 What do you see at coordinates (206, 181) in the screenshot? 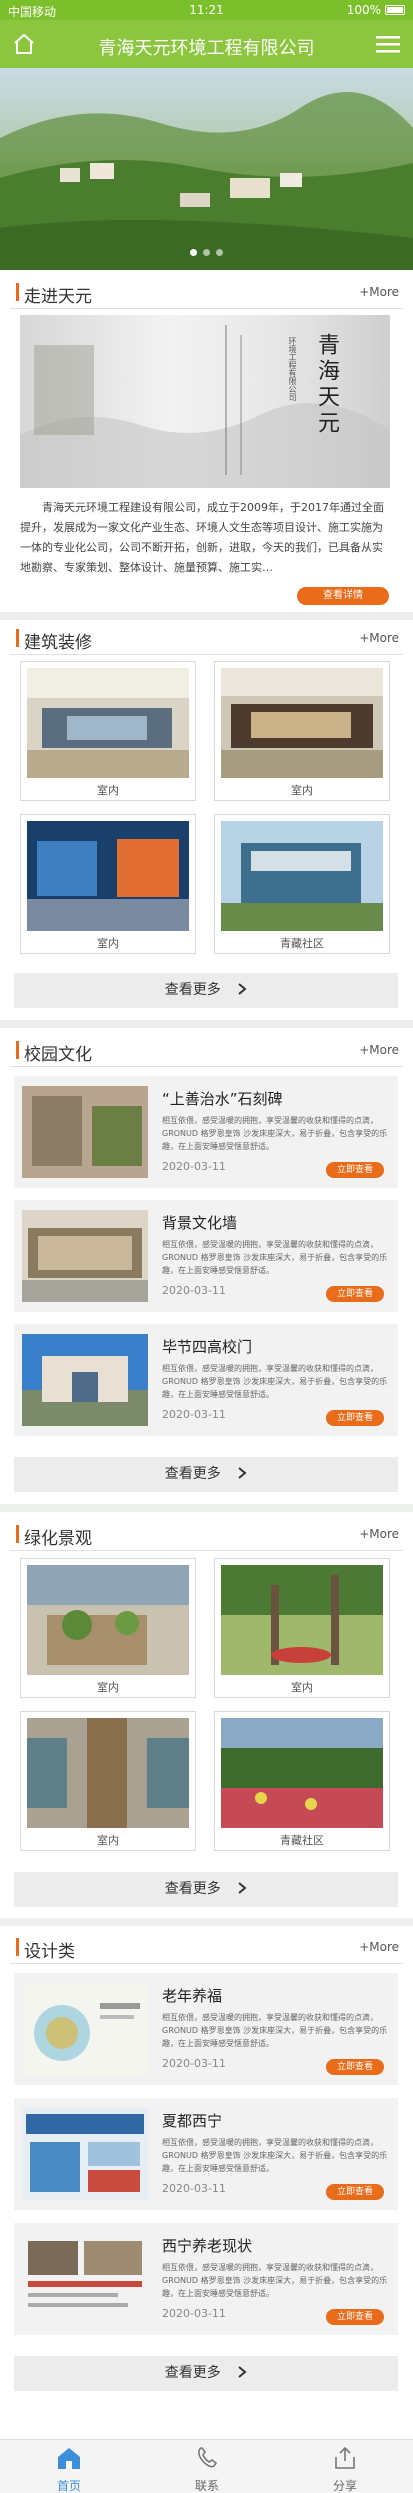
I see `banner-image` at bounding box center [206, 181].